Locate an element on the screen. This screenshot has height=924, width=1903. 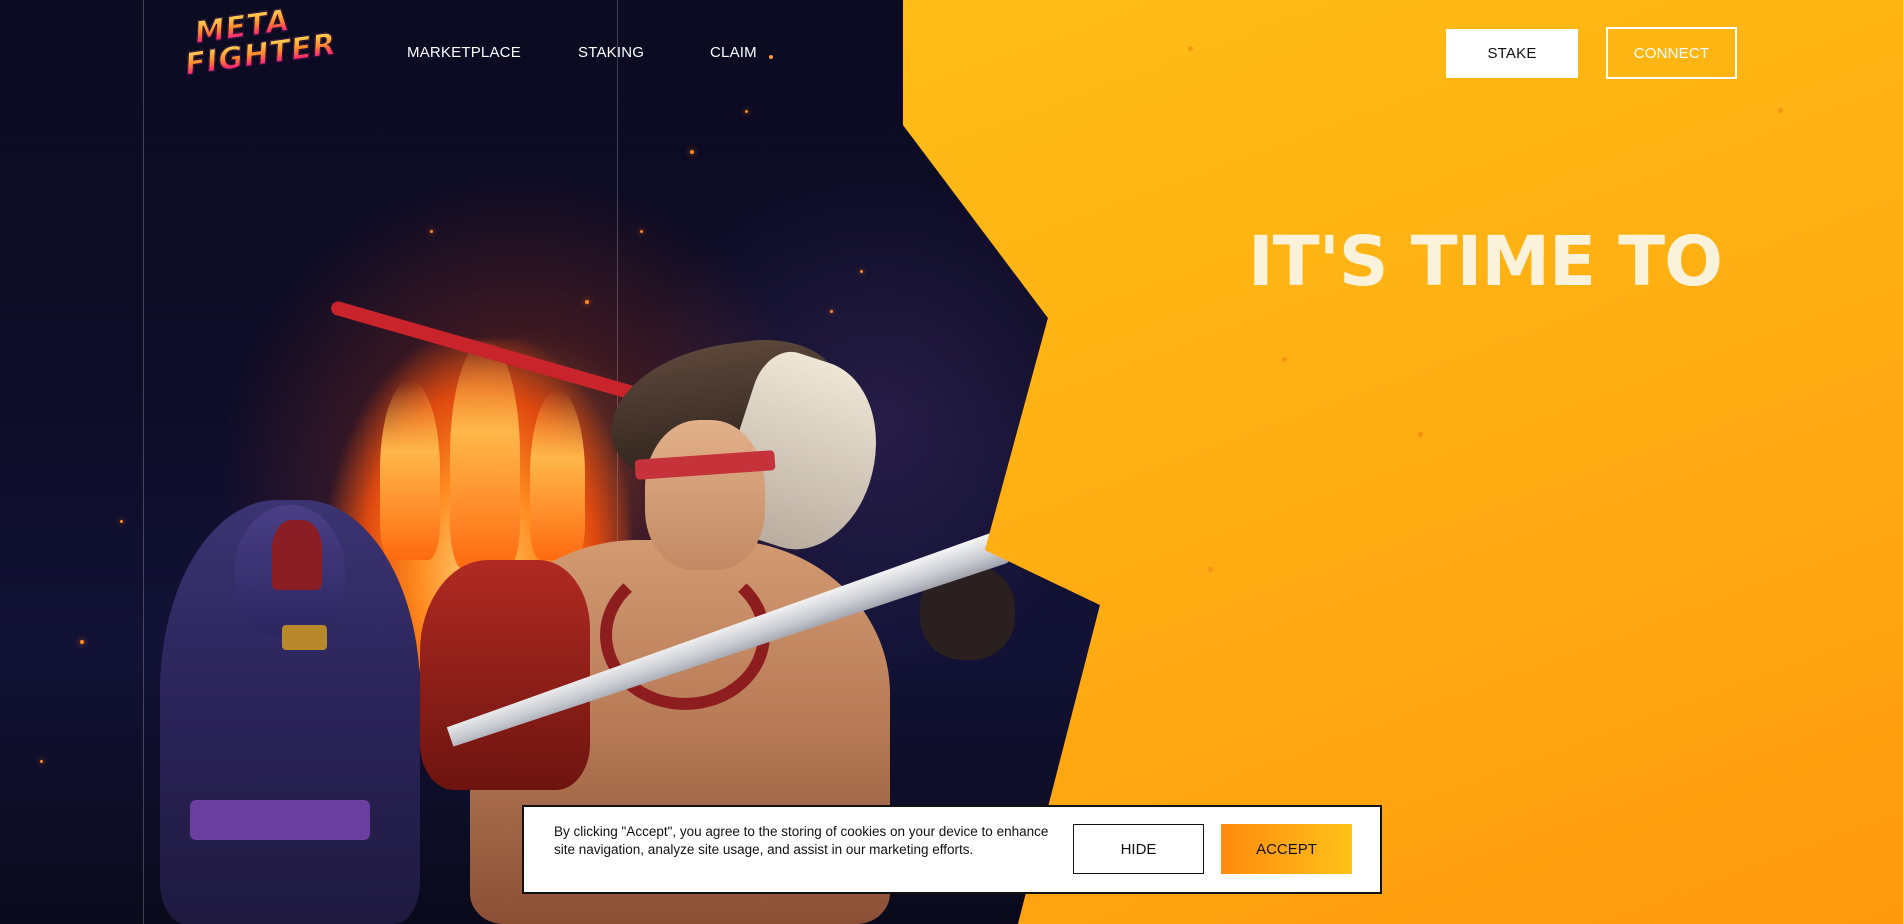
cookie-accept-button: ACCEPT is located at coordinates (1286, 849).